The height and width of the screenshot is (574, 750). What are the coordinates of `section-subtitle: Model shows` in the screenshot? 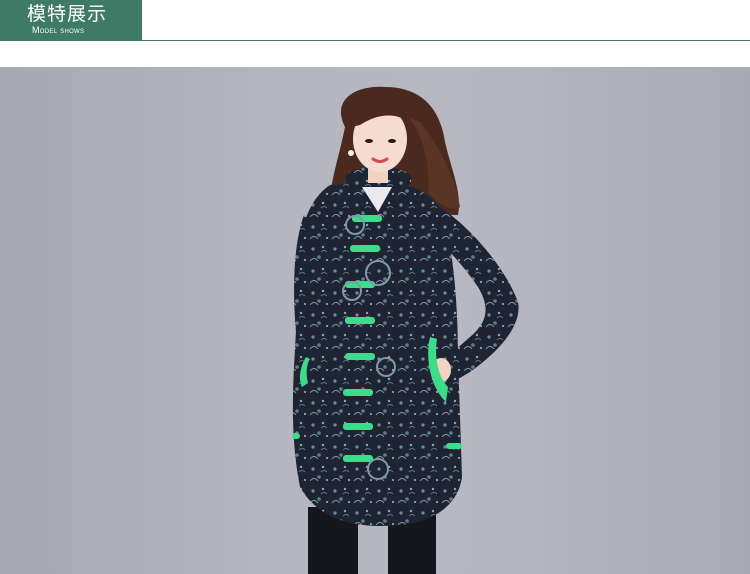 It's located at (58, 30).